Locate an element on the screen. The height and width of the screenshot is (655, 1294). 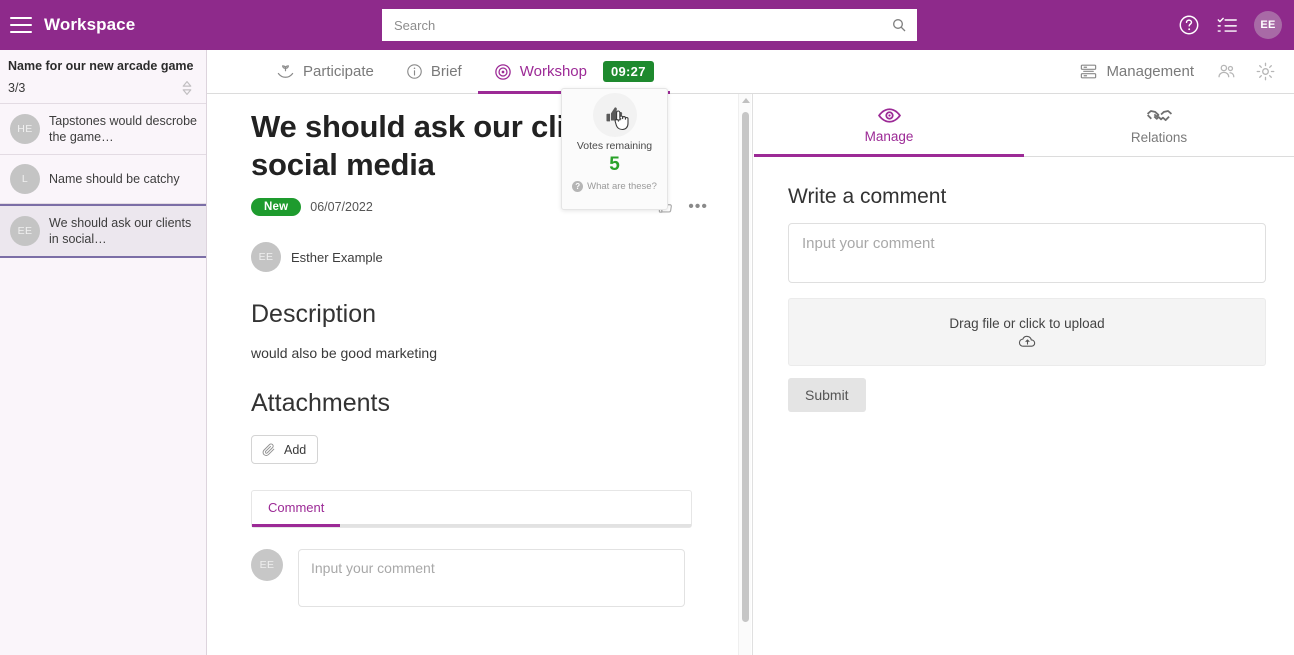
post-date: 06/07/2022 is located at coordinates (341, 207).